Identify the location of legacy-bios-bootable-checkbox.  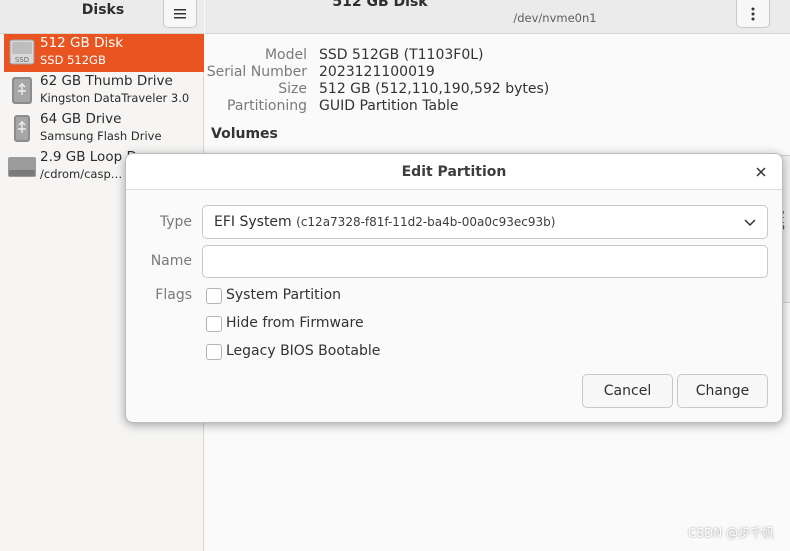
(214, 352).